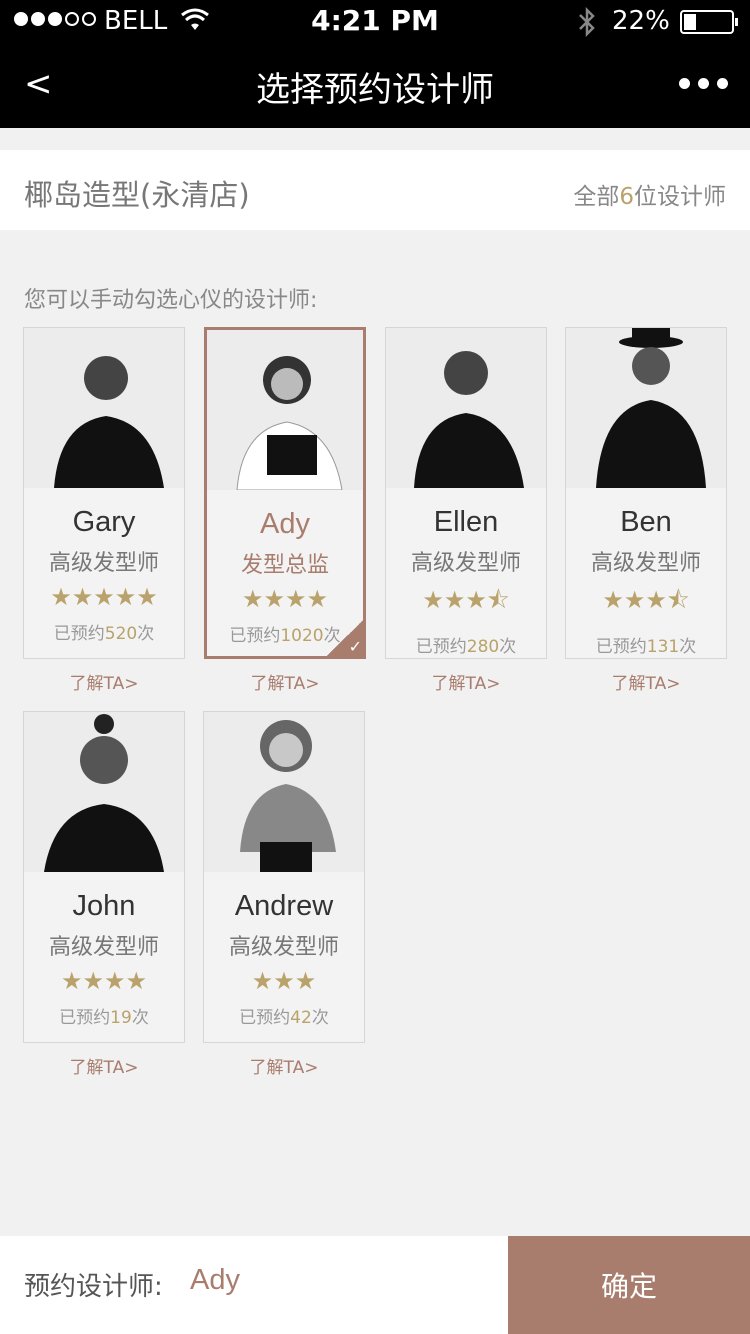  I want to click on selection-hint: 您可以手动勾选心仪的设计师:, so click(171, 300).